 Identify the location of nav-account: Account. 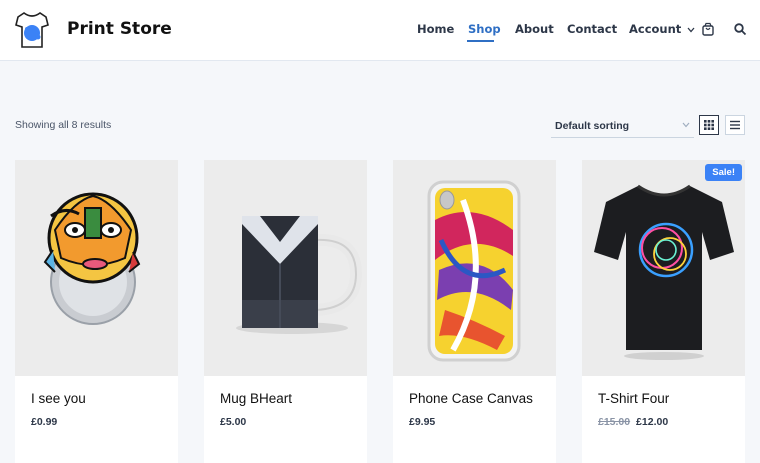
(662, 29).